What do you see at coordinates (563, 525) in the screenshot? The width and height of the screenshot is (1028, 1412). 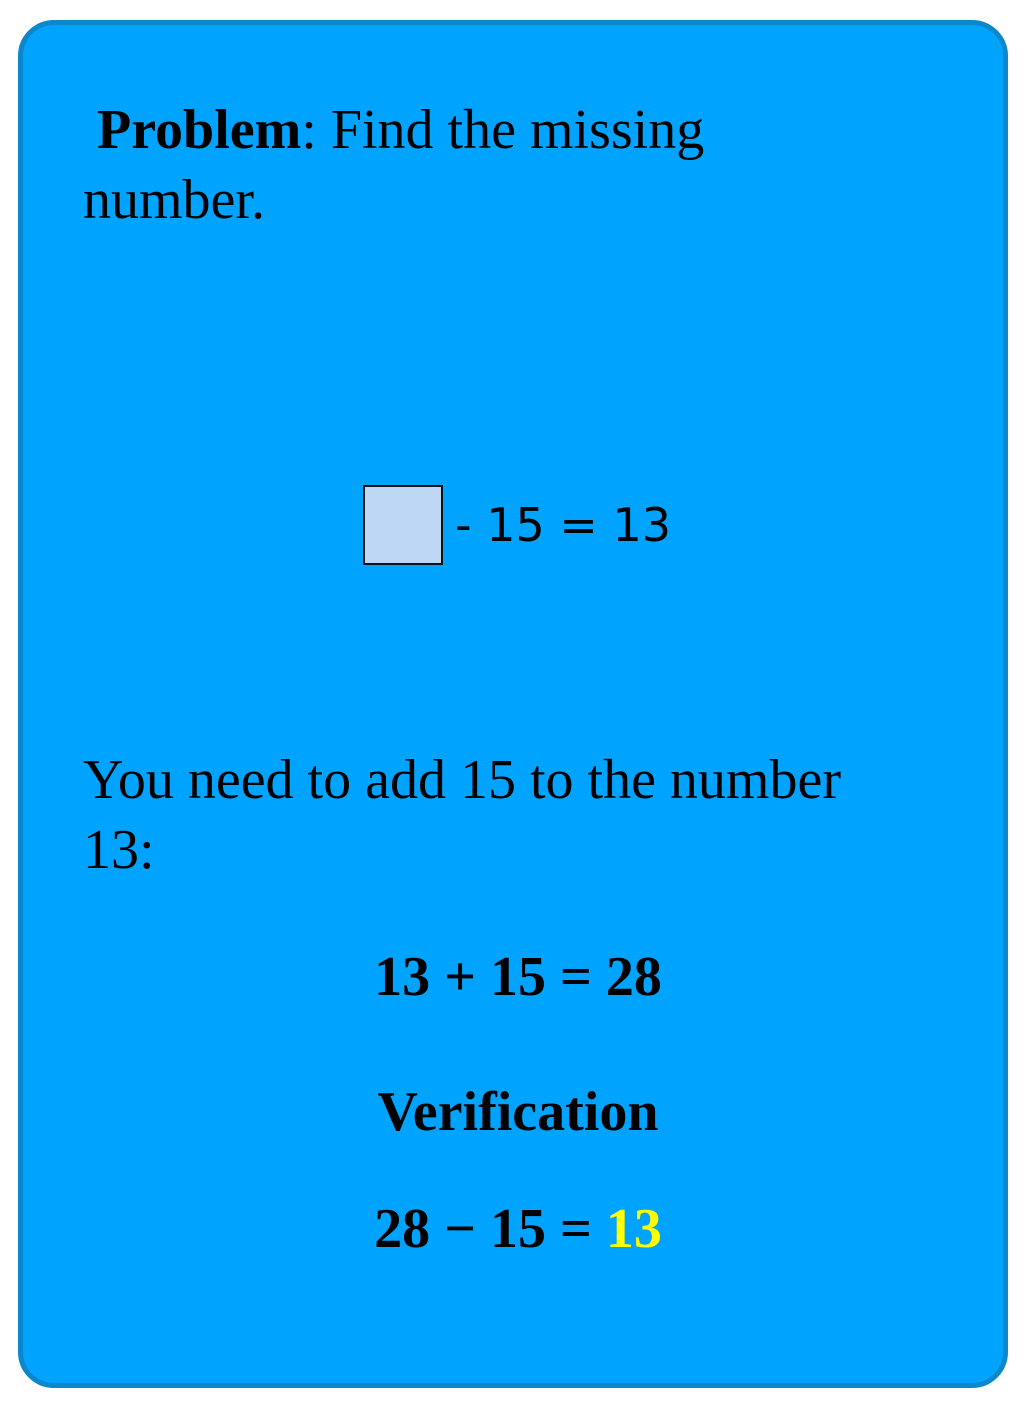 I see `equation-text: - 15 = 13` at bounding box center [563, 525].